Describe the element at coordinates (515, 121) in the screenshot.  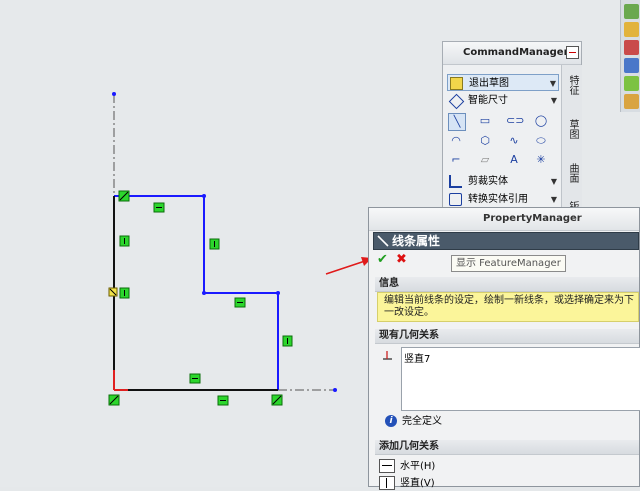
I see `slot-tool-icon: ⊂⊃` at that location.